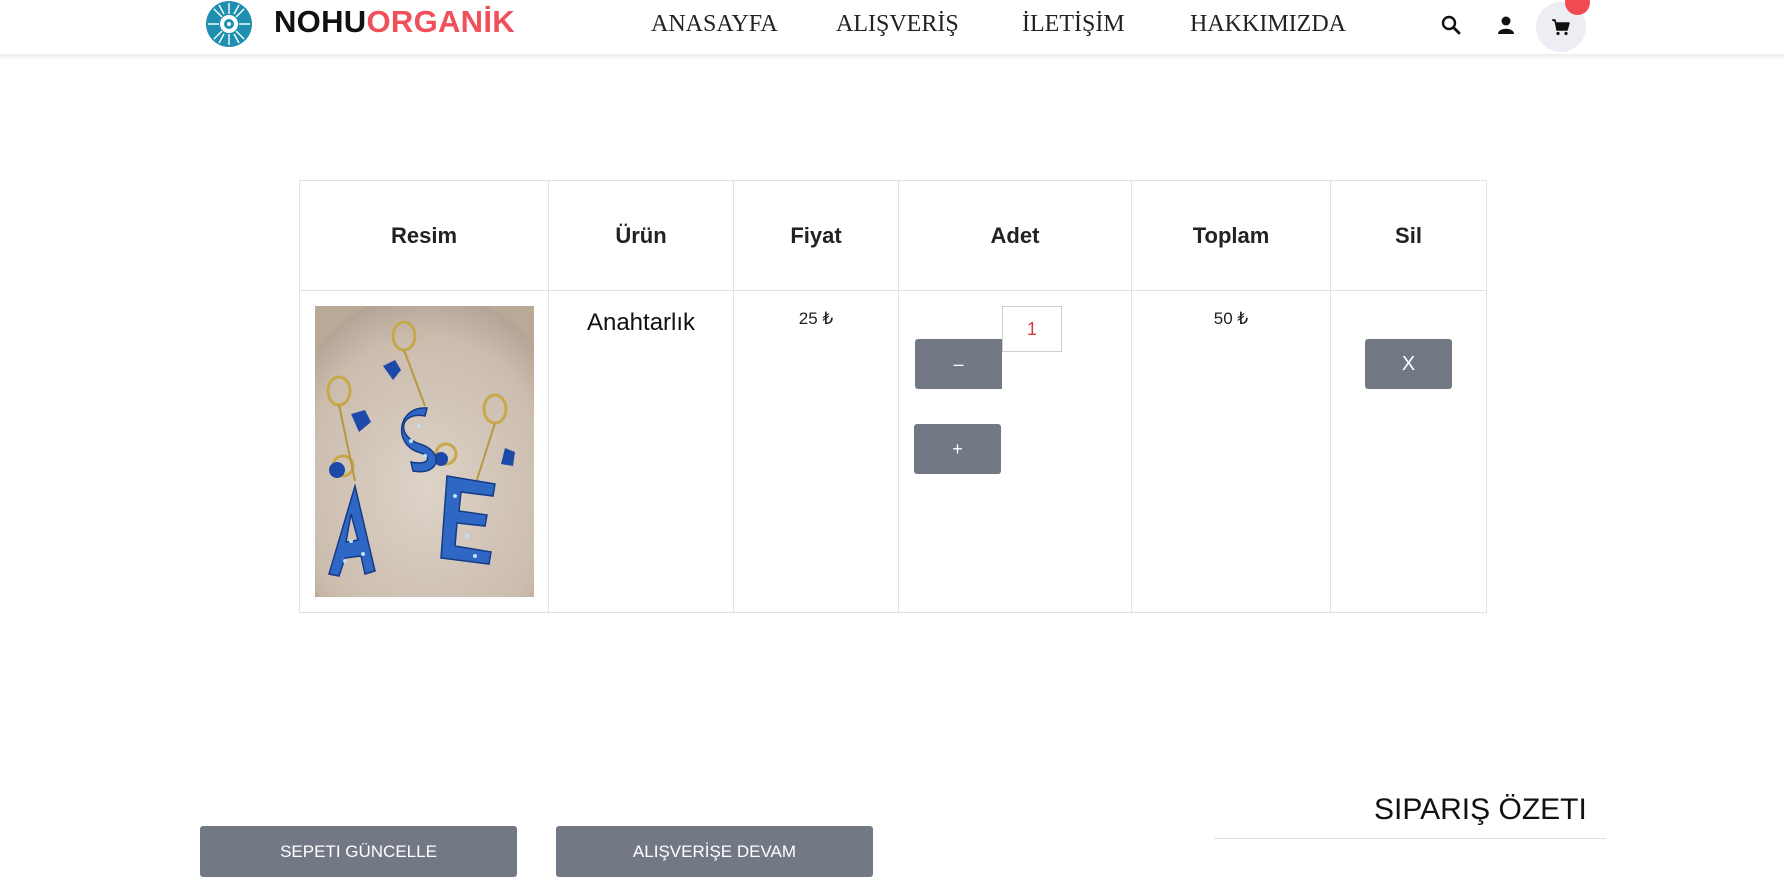 This screenshot has height=891, width=1784. I want to click on continue-shopping-button: ALIŞVERİŞE DEVAM, so click(714, 851).